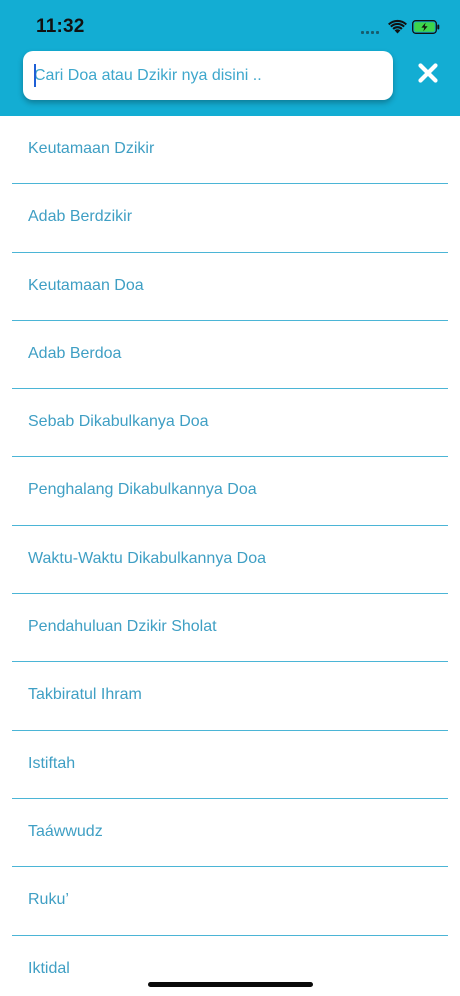 The height and width of the screenshot is (996, 460). I want to click on text-cursor, so click(35, 75).